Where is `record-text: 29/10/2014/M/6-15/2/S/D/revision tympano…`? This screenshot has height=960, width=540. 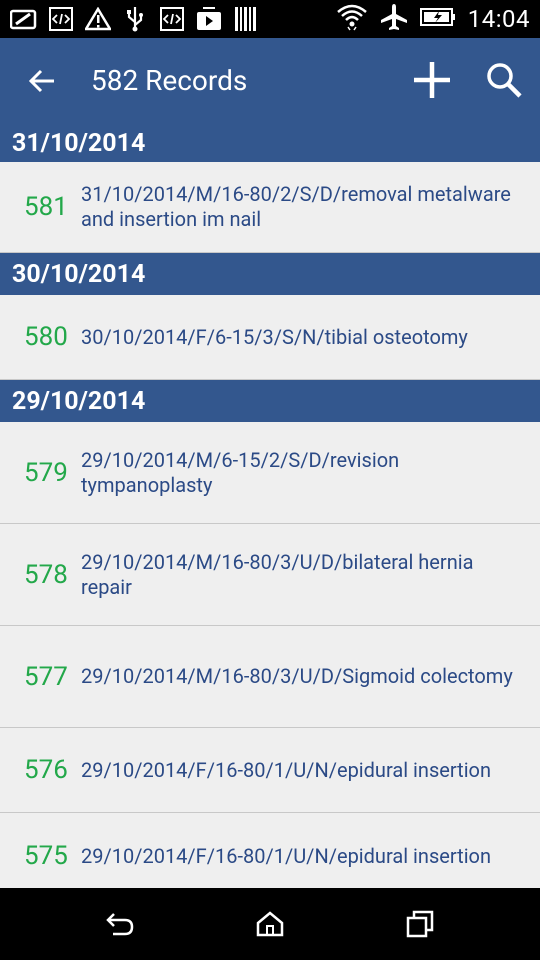
record-text: 29/10/2014/M/6-15/2/S/D/revision tympano… is located at coordinates (240, 472).